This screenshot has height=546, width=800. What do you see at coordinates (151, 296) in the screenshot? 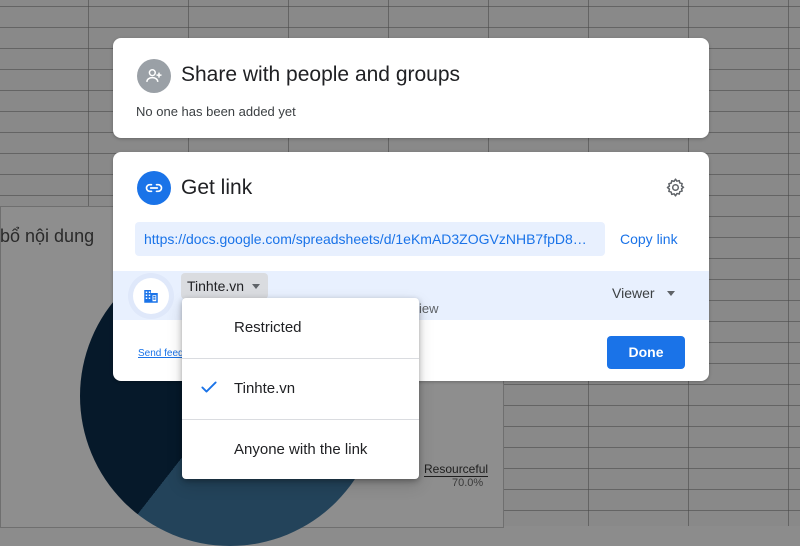
I see `domain-icon` at bounding box center [151, 296].